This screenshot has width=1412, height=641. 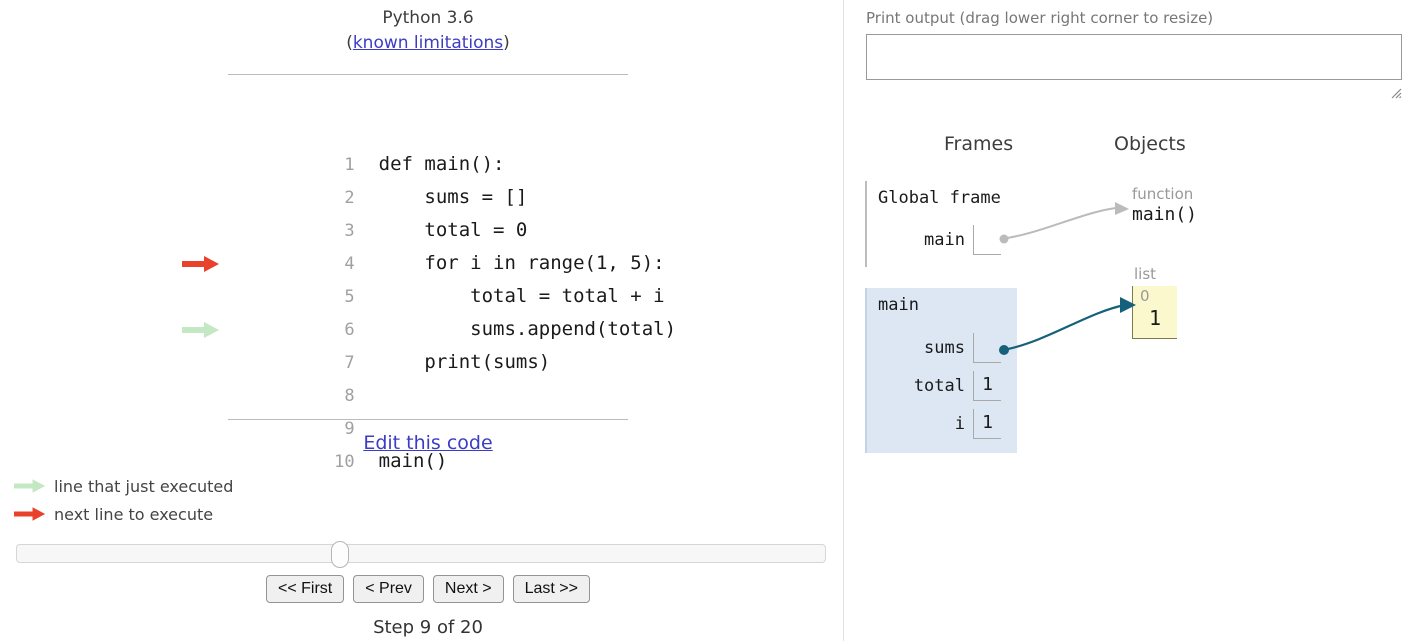 I want to click on step-slider, so click(x=421, y=554).